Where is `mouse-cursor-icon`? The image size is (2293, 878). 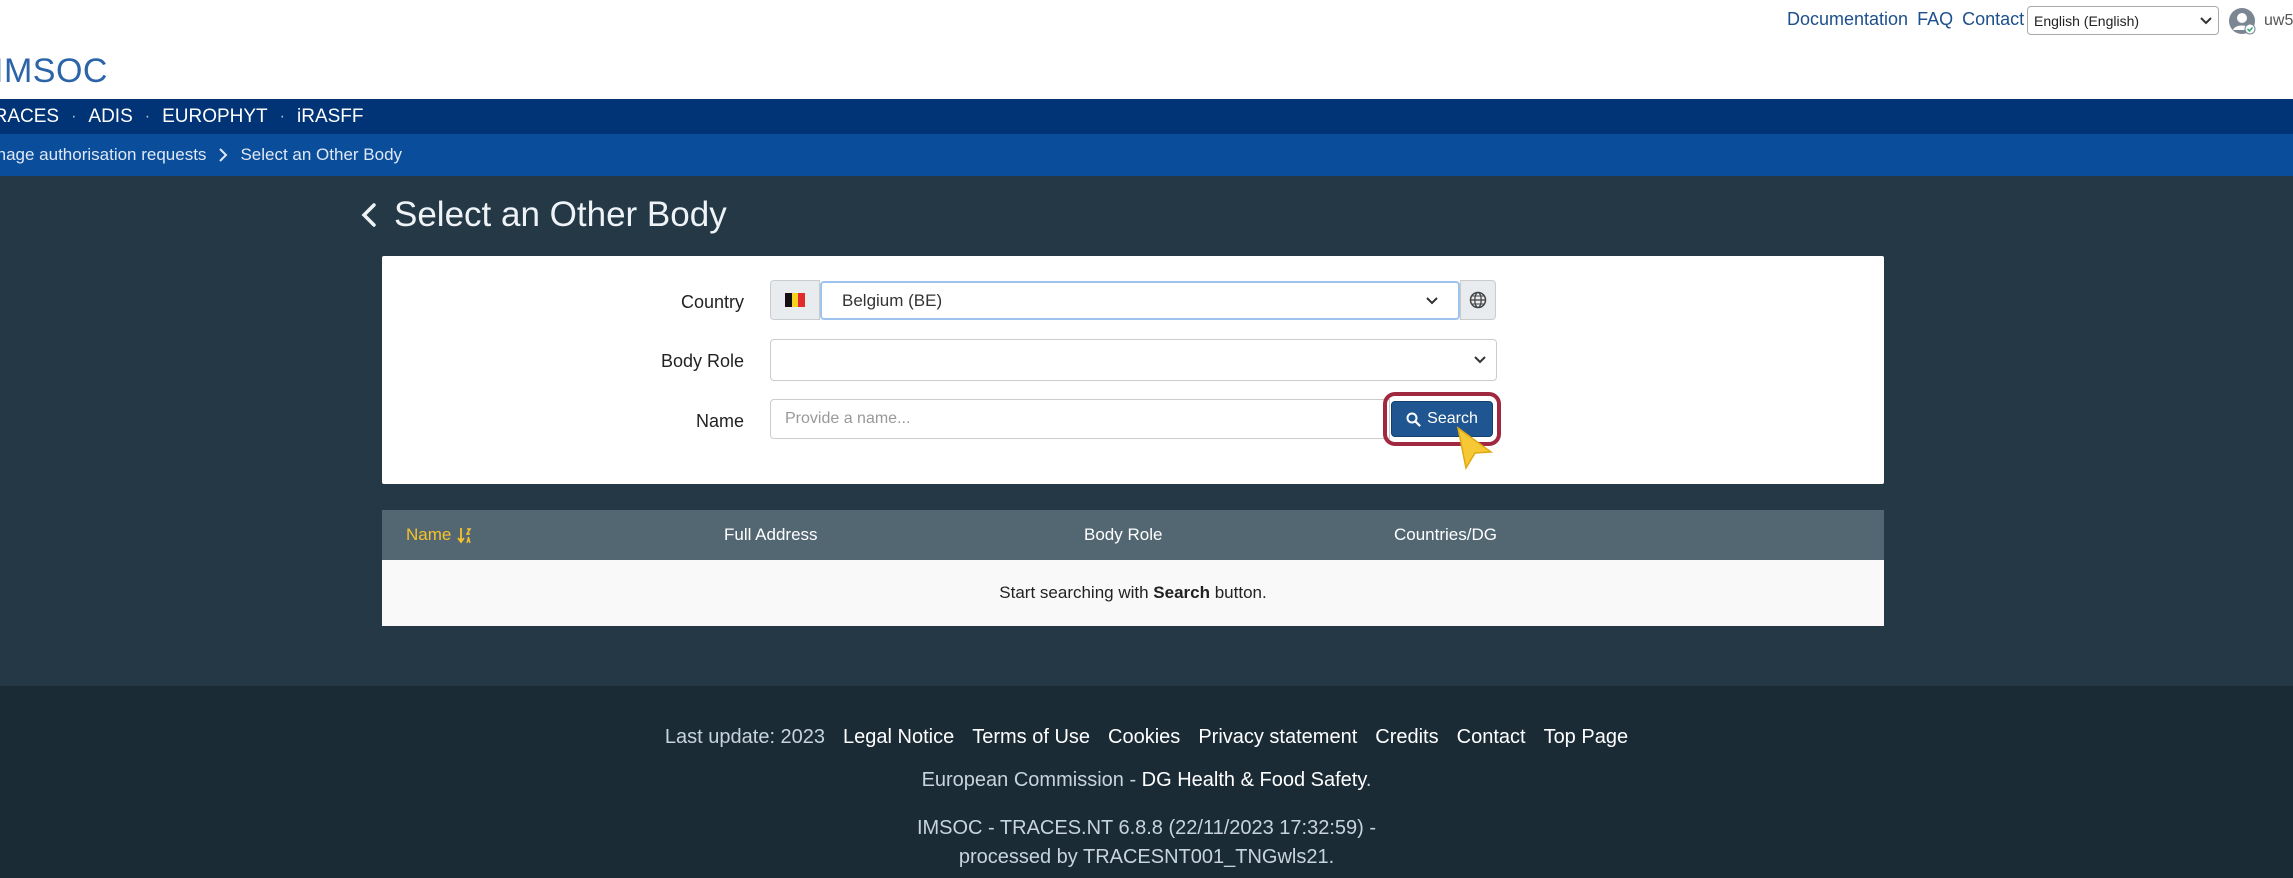
mouse-cursor-icon is located at coordinates (1475, 448).